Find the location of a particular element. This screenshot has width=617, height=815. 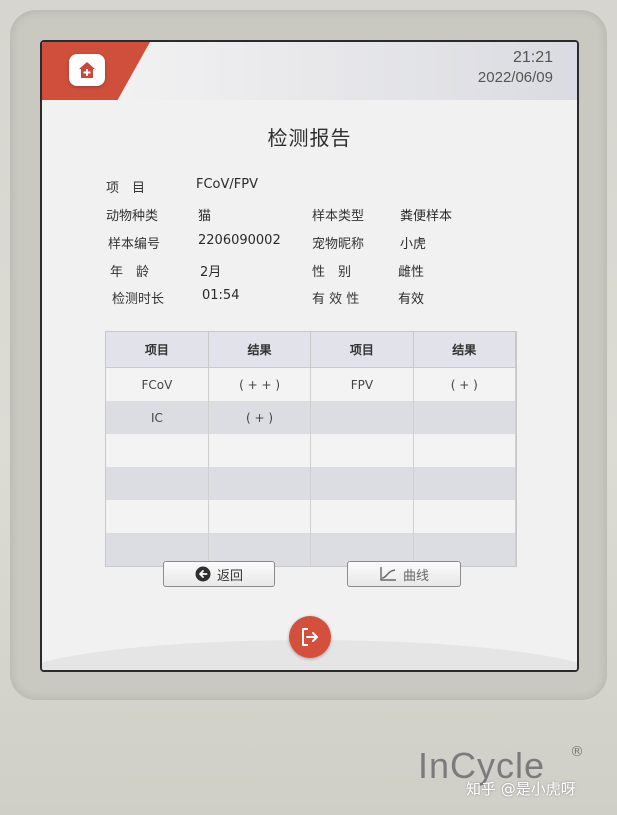

header-bar: 21:21 2022/06/09 is located at coordinates (309, 71).